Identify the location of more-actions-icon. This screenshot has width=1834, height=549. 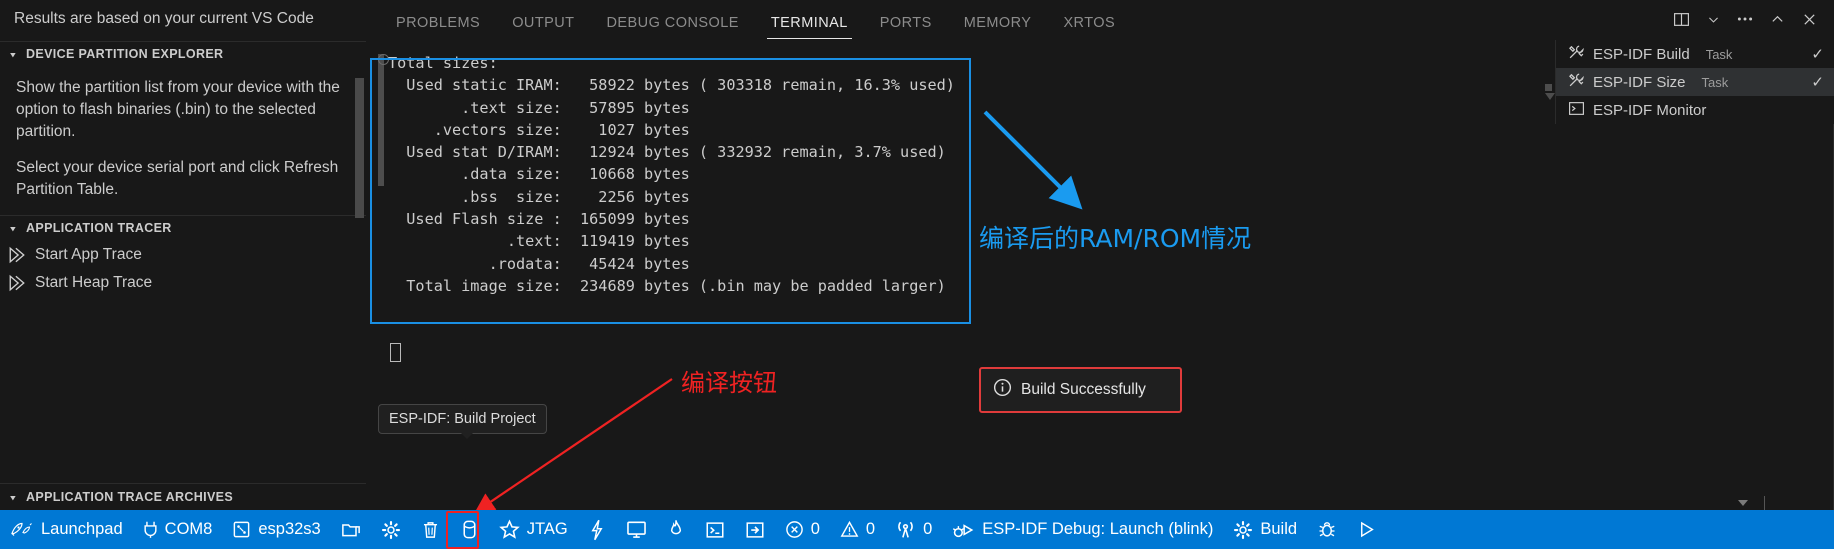
(1745, 19).